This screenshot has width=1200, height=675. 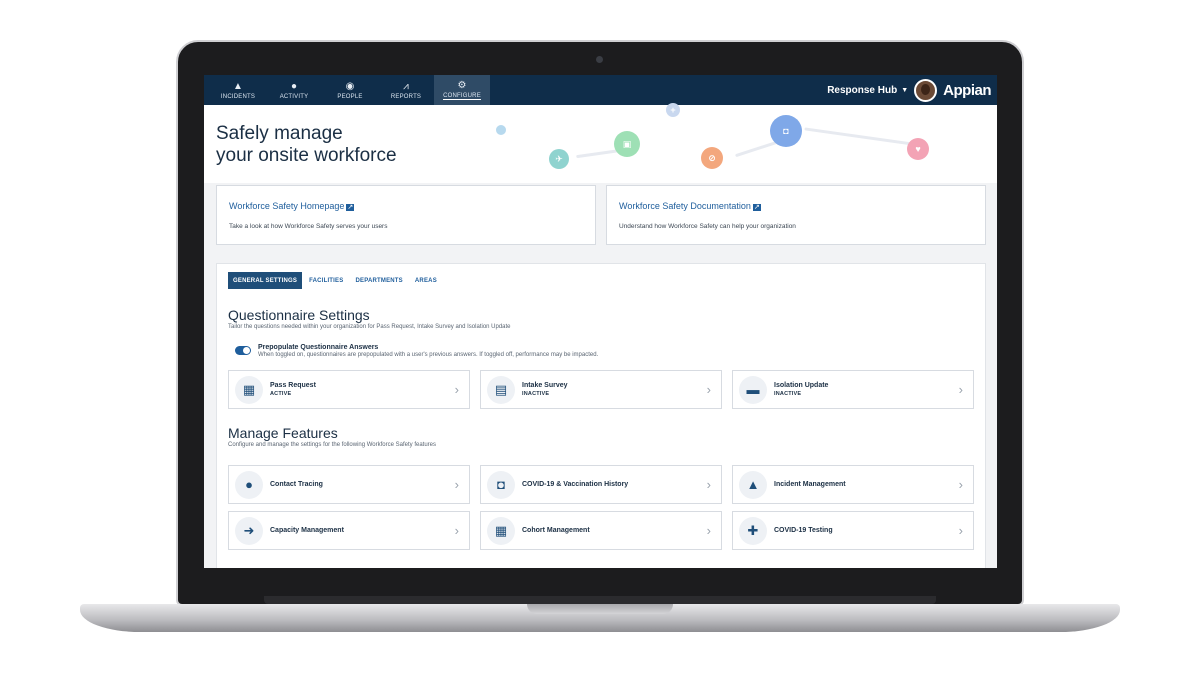 I want to click on contact-tracing-card: ● Contact Tracing ›, so click(x=349, y=484).